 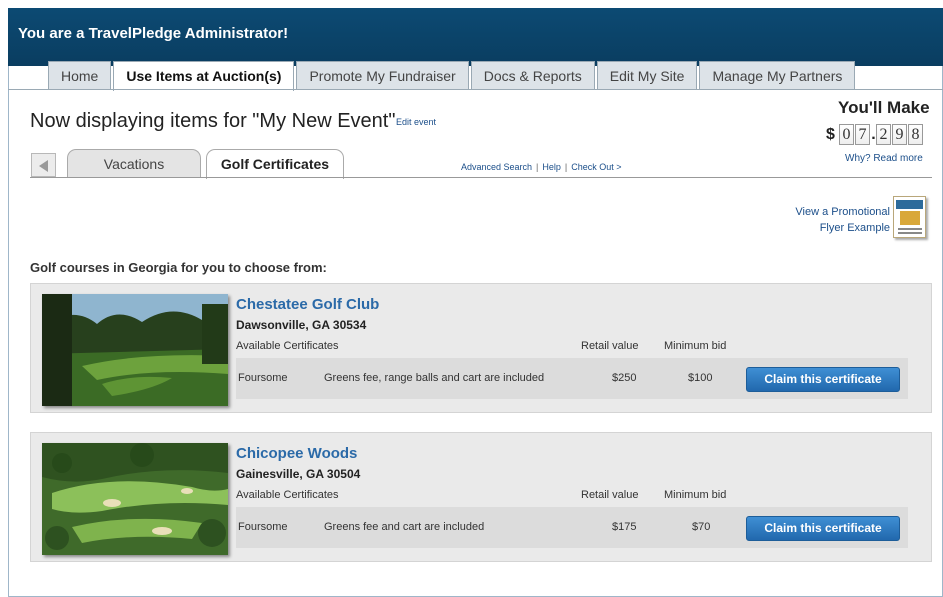 I want to click on edit-event-link: Edit event, so click(x=416, y=122).